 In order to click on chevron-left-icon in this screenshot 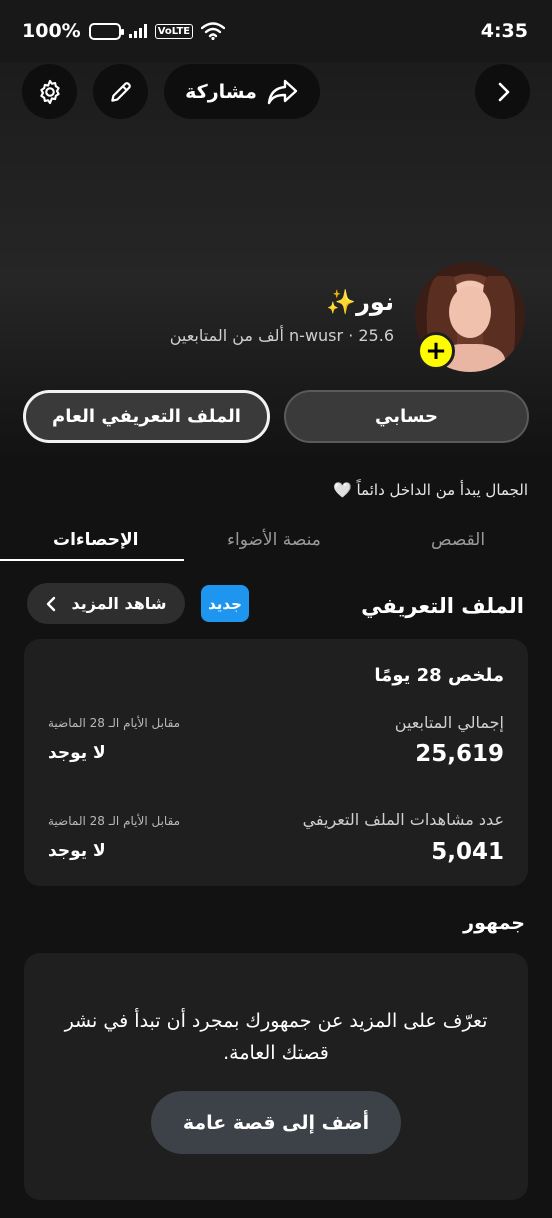, I will do `click(51, 603)`.